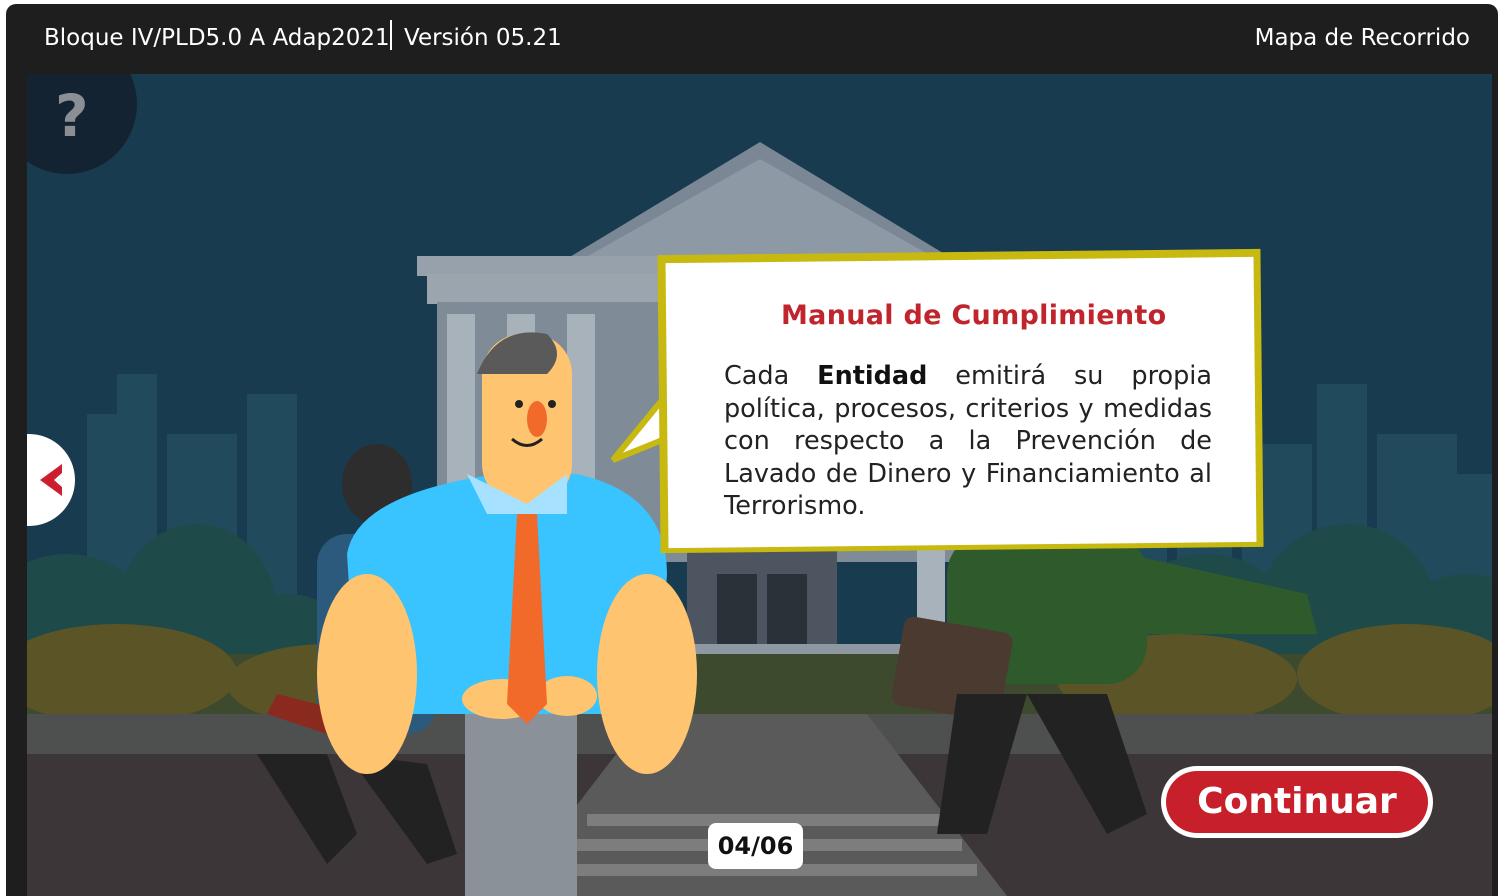 The width and height of the screenshot is (1503, 896). Describe the element at coordinates (974, 315) in the screenshot. I see `bubble-title: Manual de Cumplimiento` at that location.